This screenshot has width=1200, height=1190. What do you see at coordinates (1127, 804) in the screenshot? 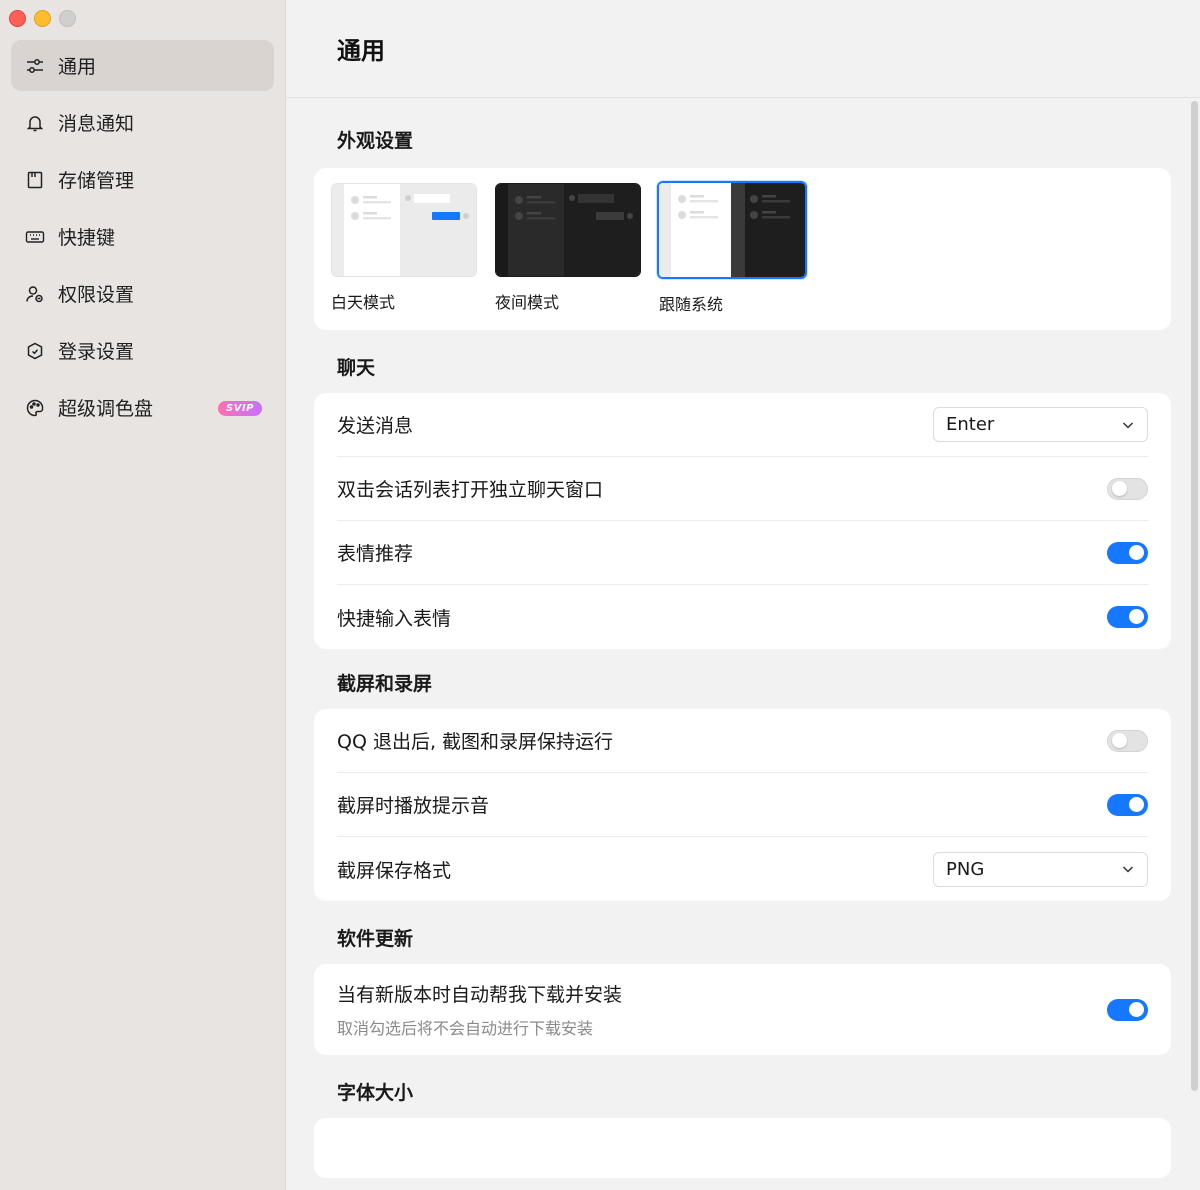
I see `capture-sound-toggle` at bounding box center [1127, 804].